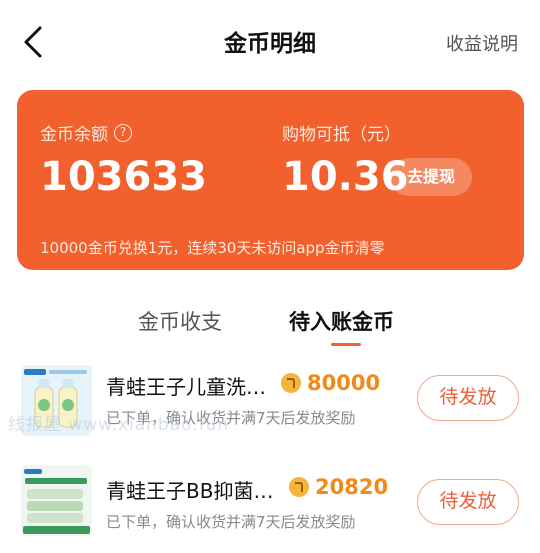  What do you see at coordinates (56, 500) in the screenshot?
I see `bb-soap-product-icon` at bounding box center [56, 500].